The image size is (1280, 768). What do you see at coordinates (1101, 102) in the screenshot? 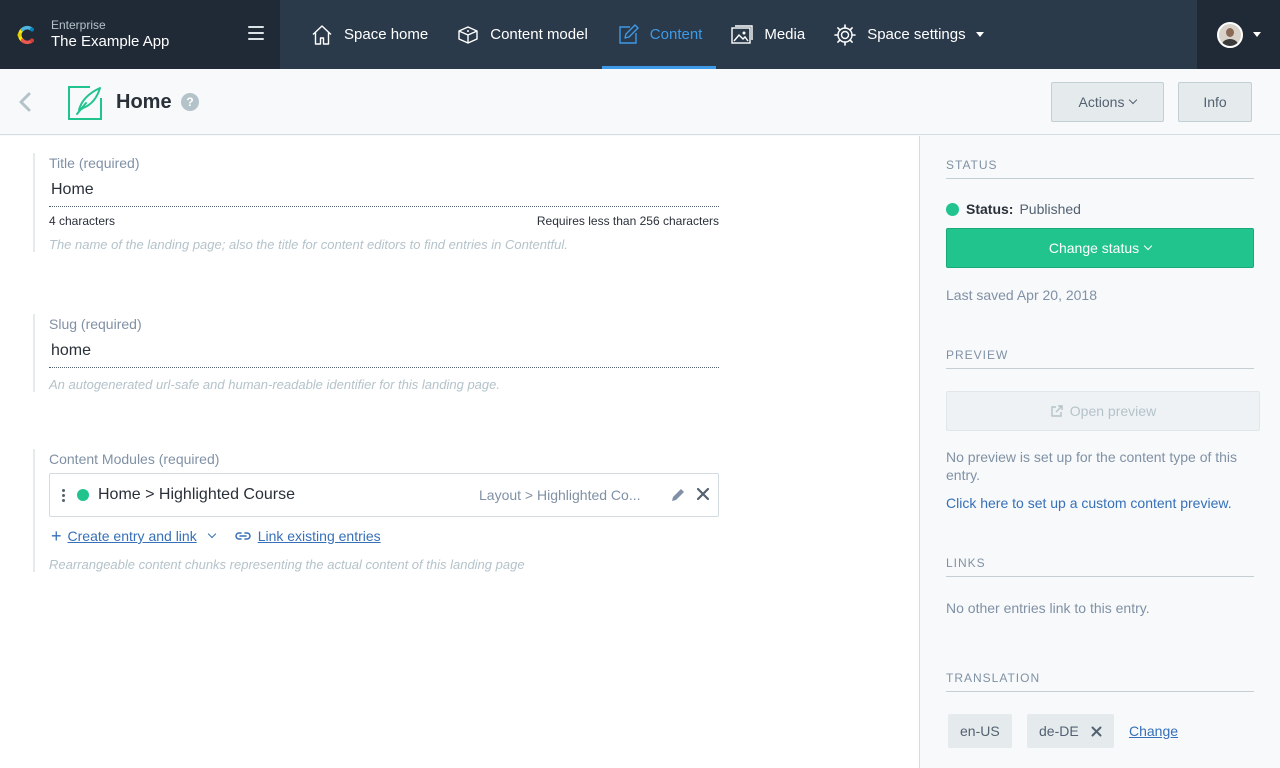
I see `actions-label: Actions` at bounding box center [1101, 102].